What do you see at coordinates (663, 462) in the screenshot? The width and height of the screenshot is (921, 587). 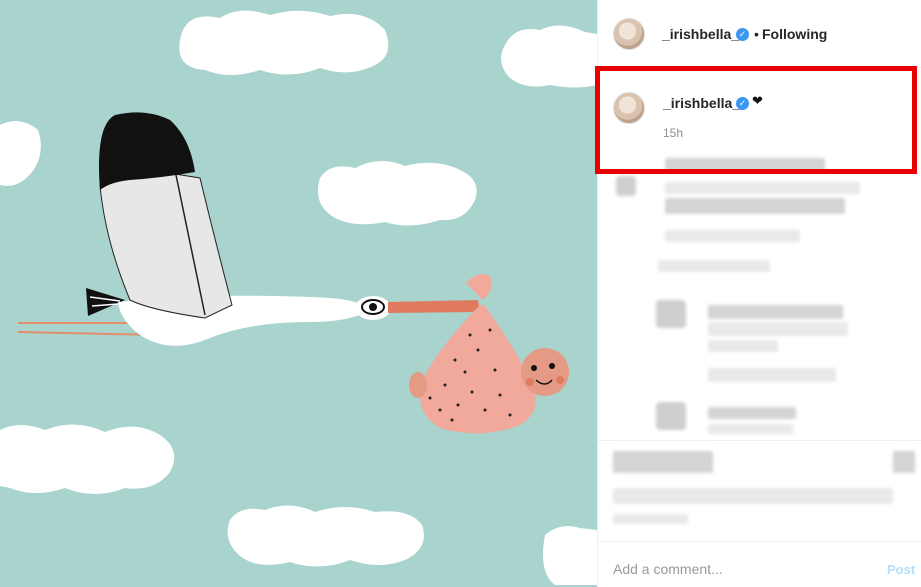 I see `action-icons-redacted` at bounding box center [663, 462].